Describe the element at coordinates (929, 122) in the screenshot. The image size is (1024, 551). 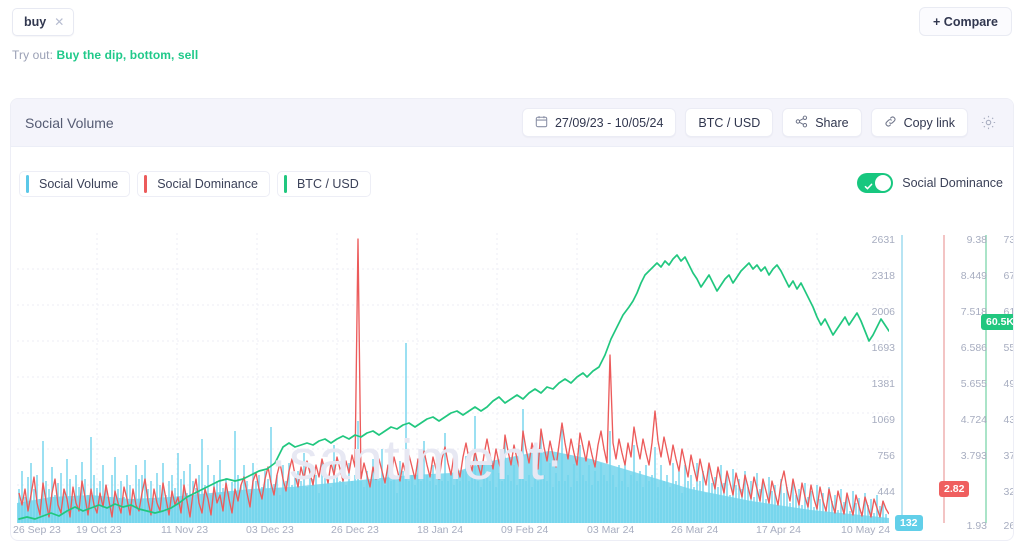
I see `copy-link-label: Copy link` at that location.